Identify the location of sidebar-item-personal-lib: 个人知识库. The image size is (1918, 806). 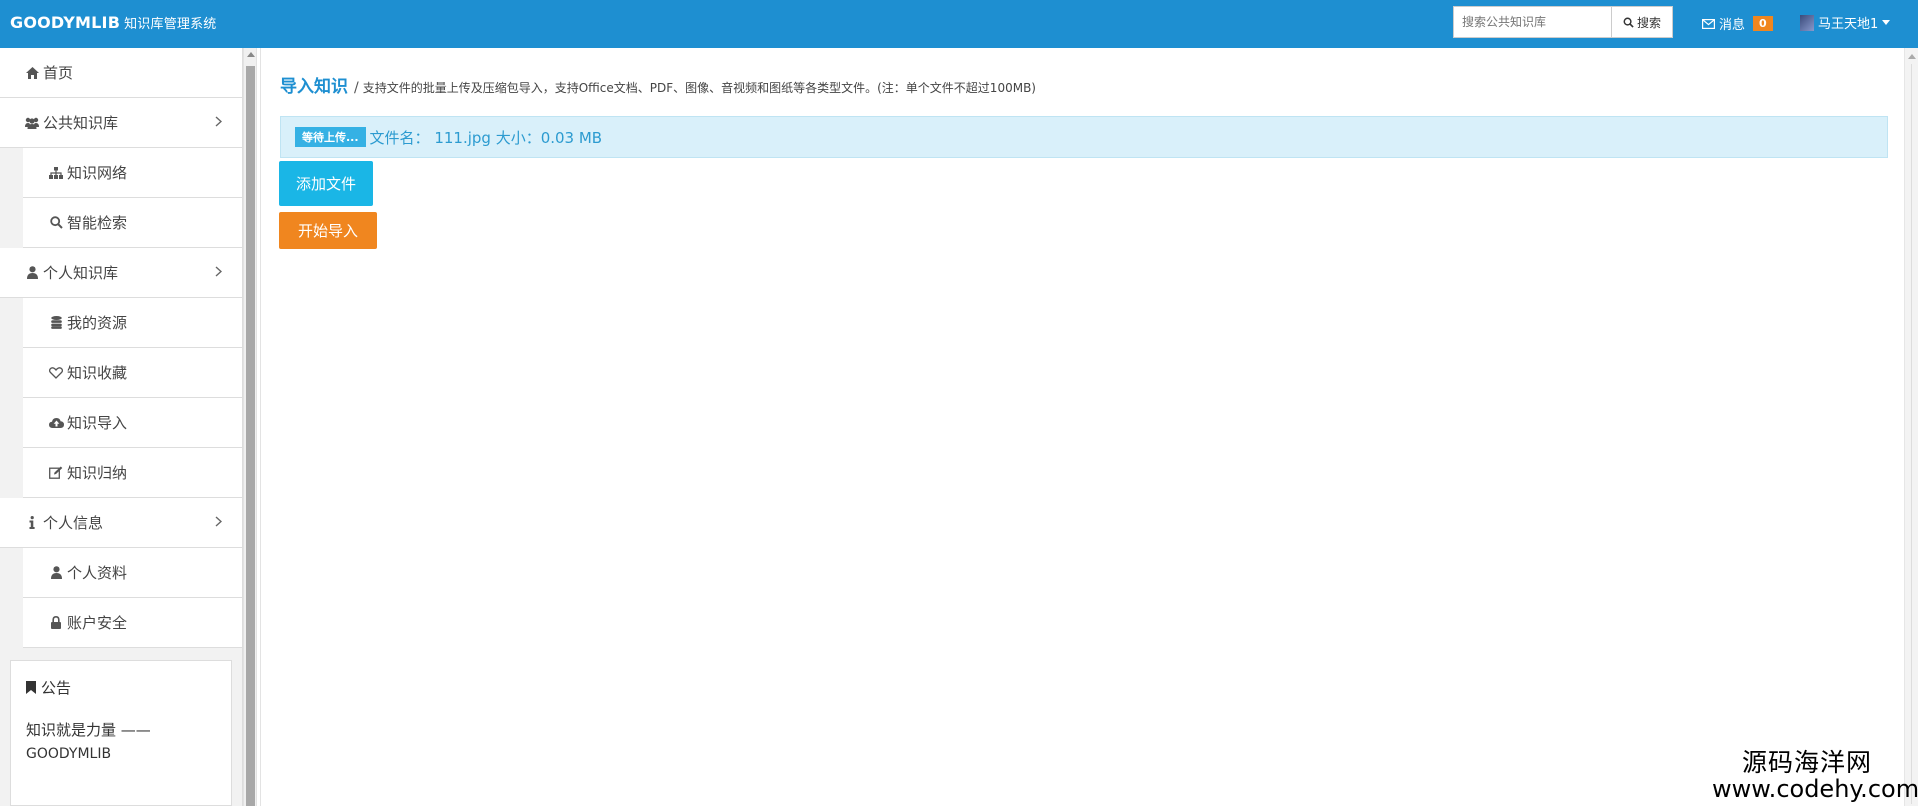
(121, 273).